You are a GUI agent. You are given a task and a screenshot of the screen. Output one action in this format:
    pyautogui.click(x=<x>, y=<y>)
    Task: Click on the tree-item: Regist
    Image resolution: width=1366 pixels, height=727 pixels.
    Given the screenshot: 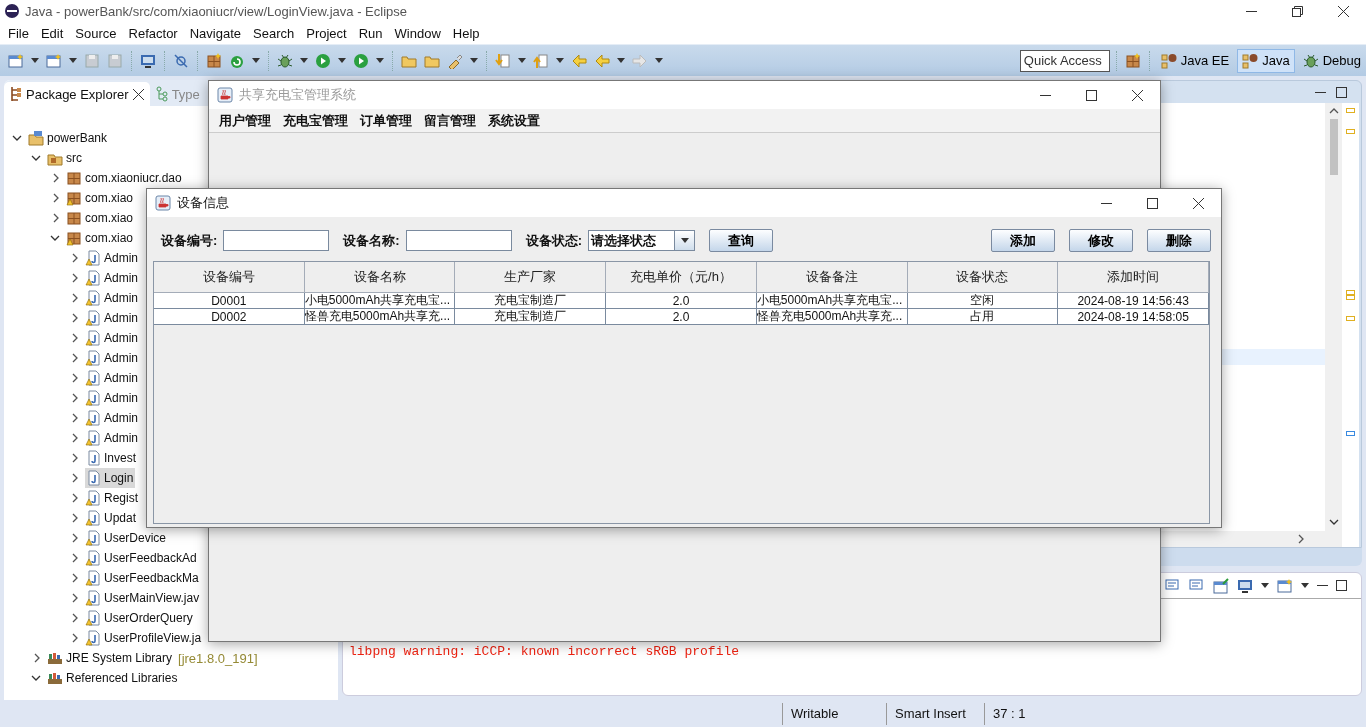 What is the action you would take?
    pyautogui.click(x=112, y=498)
    